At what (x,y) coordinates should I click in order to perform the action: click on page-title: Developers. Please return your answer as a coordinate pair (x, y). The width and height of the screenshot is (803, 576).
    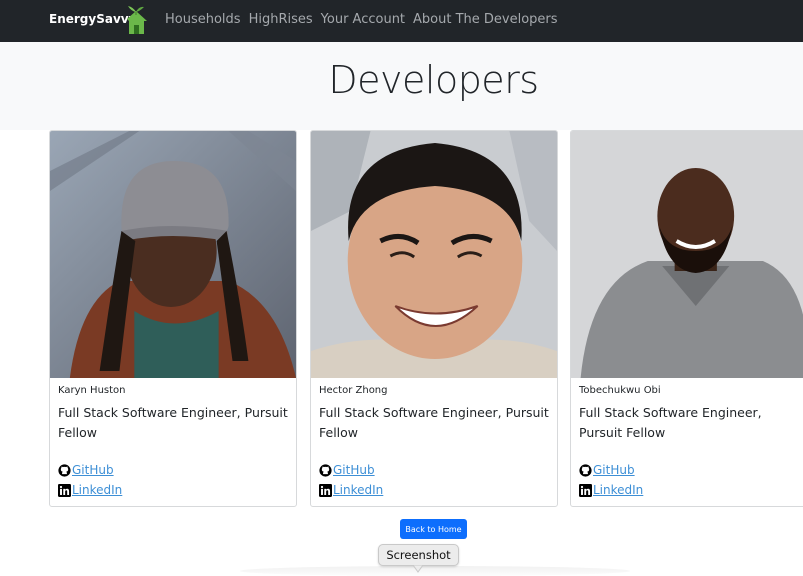
    Looking at the image, I should click on (433, 80).